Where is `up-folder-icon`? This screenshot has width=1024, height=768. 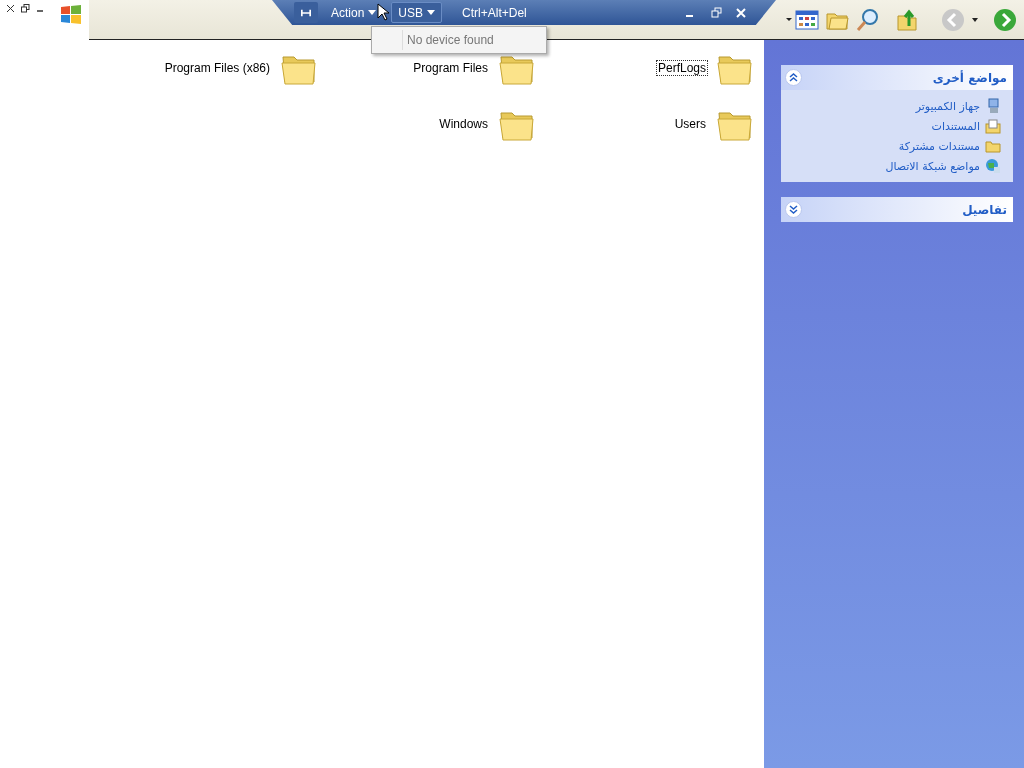
up-folder-icon is located at coordinates (908, 19).